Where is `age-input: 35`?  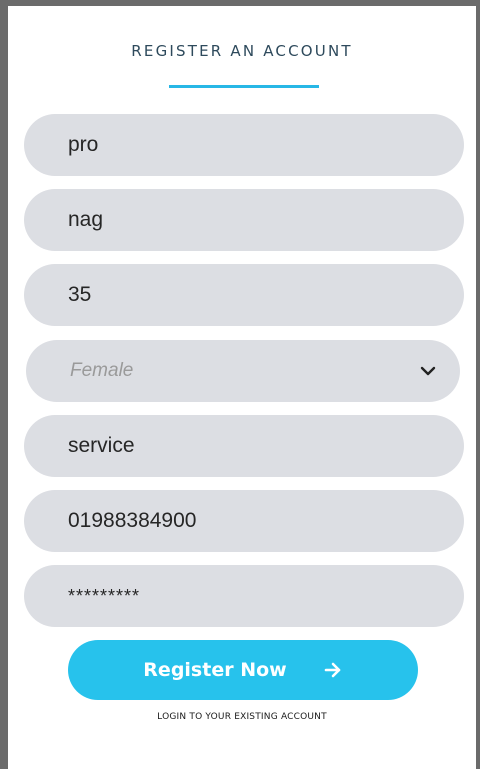 age-input: 35 is located at coordinates (244, 295).